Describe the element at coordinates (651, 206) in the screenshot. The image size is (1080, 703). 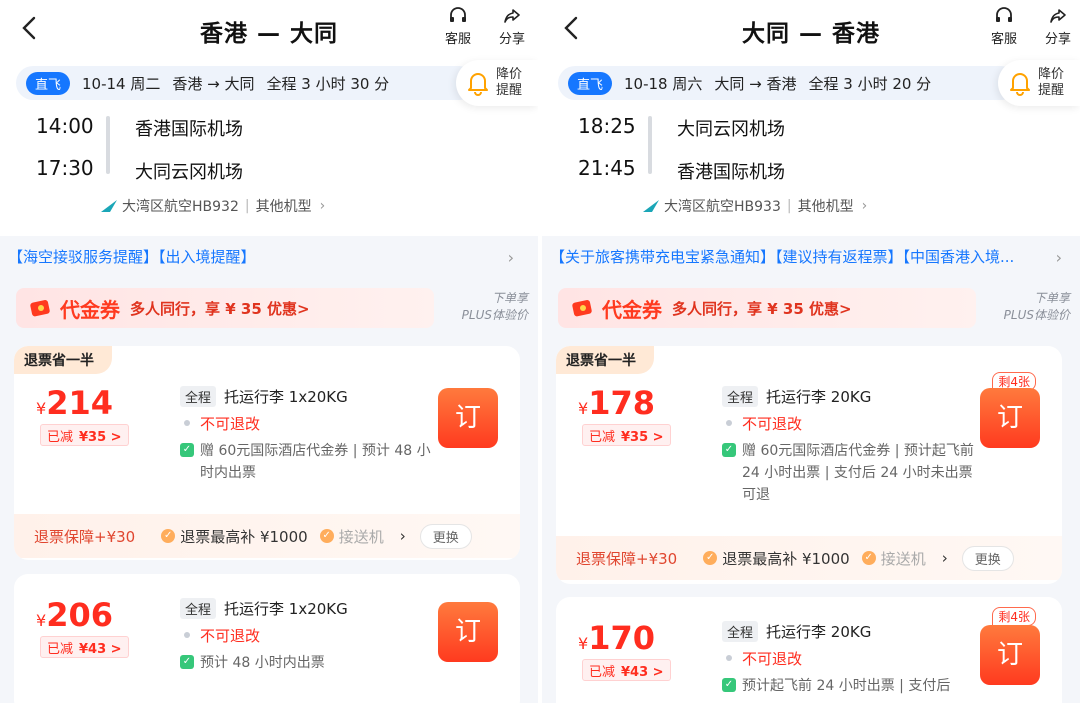
I see `airline-logo-icon` at that location.